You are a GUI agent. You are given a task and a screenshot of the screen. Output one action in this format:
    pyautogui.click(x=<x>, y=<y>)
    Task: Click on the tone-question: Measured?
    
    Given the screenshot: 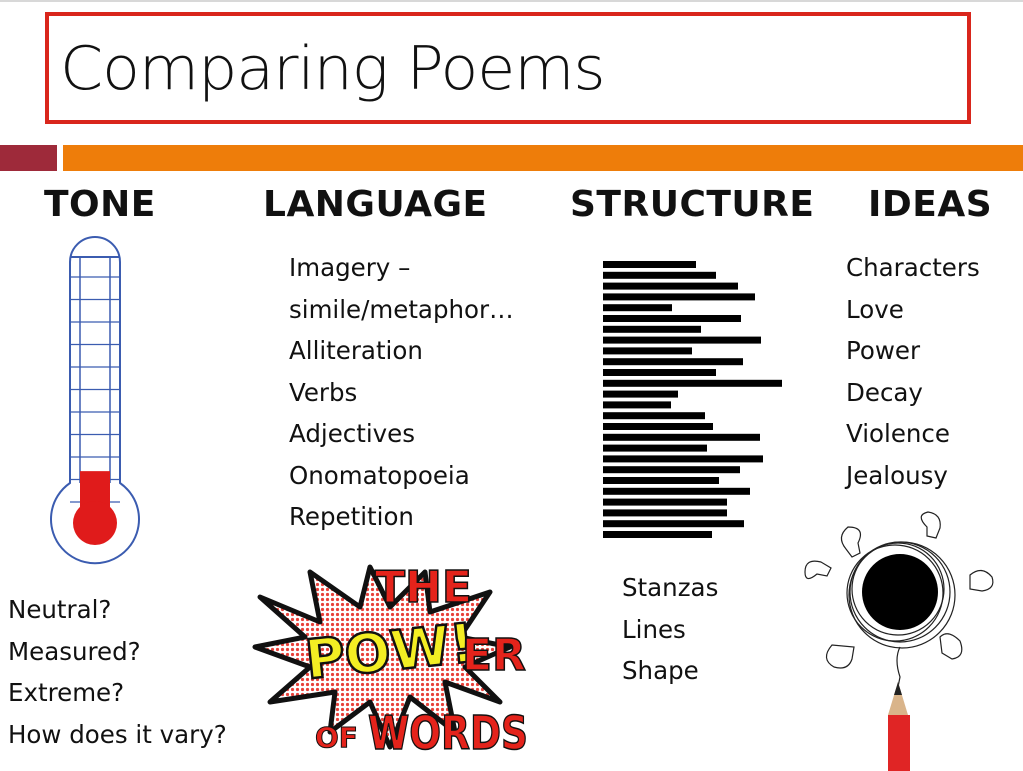 What is the action you would take?
    pyautogui.click(x=74, y=651)
    